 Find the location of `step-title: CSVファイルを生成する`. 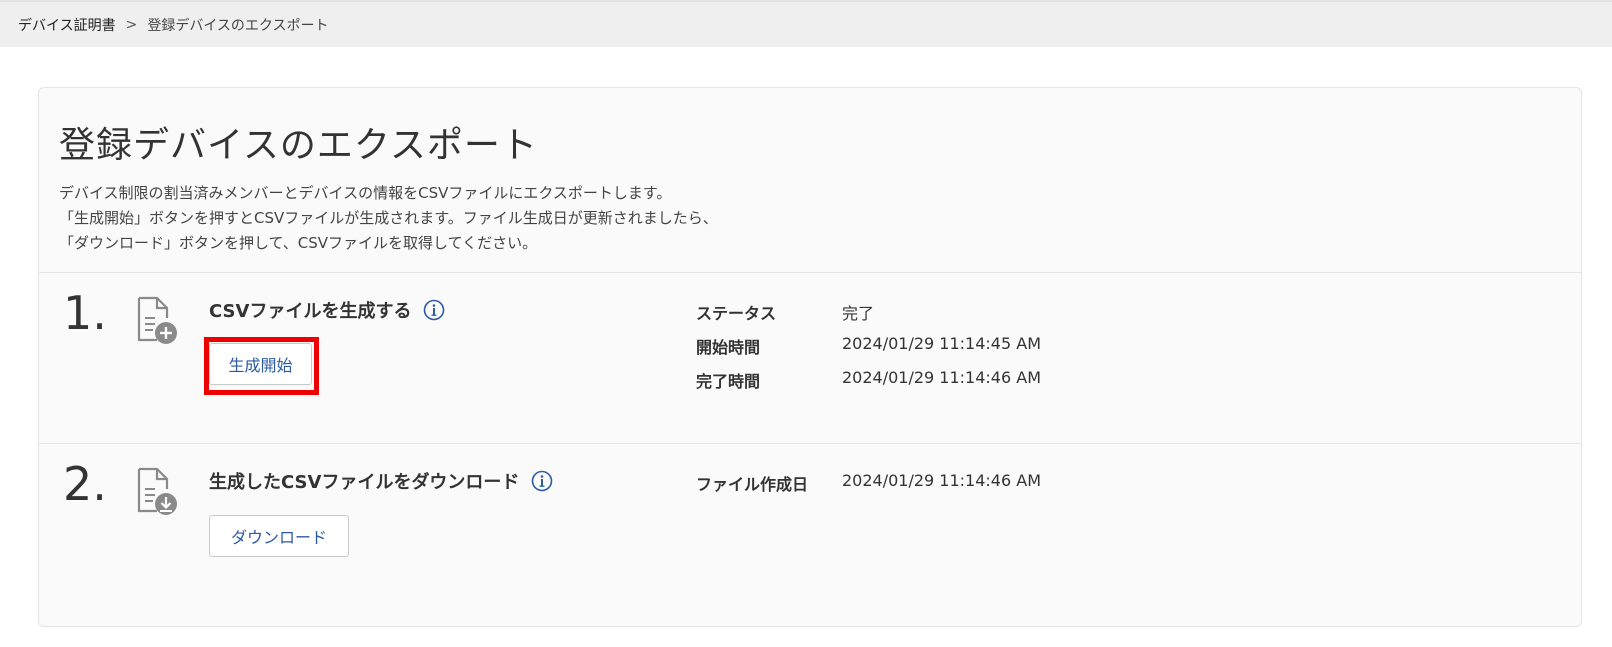

step-title: CSVファイルを生成する is located at coordinates (327, 310).